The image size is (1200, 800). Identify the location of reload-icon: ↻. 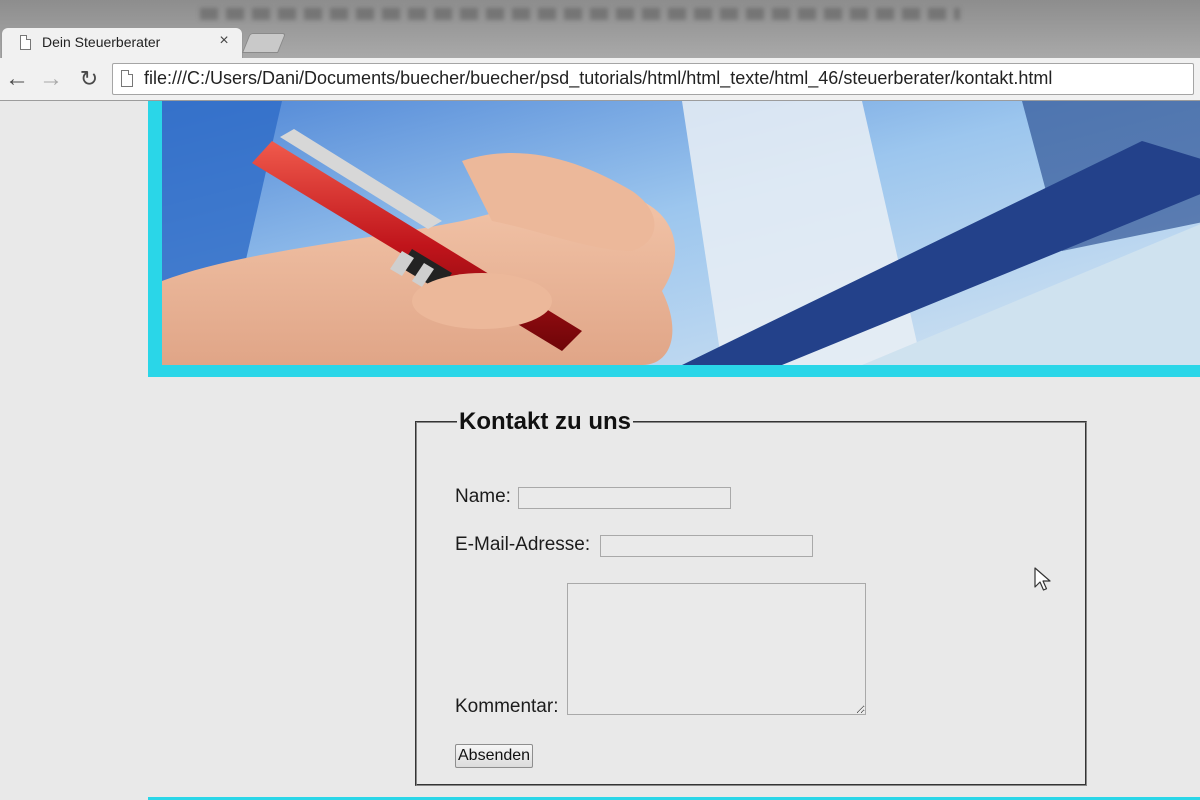
(89, 79).